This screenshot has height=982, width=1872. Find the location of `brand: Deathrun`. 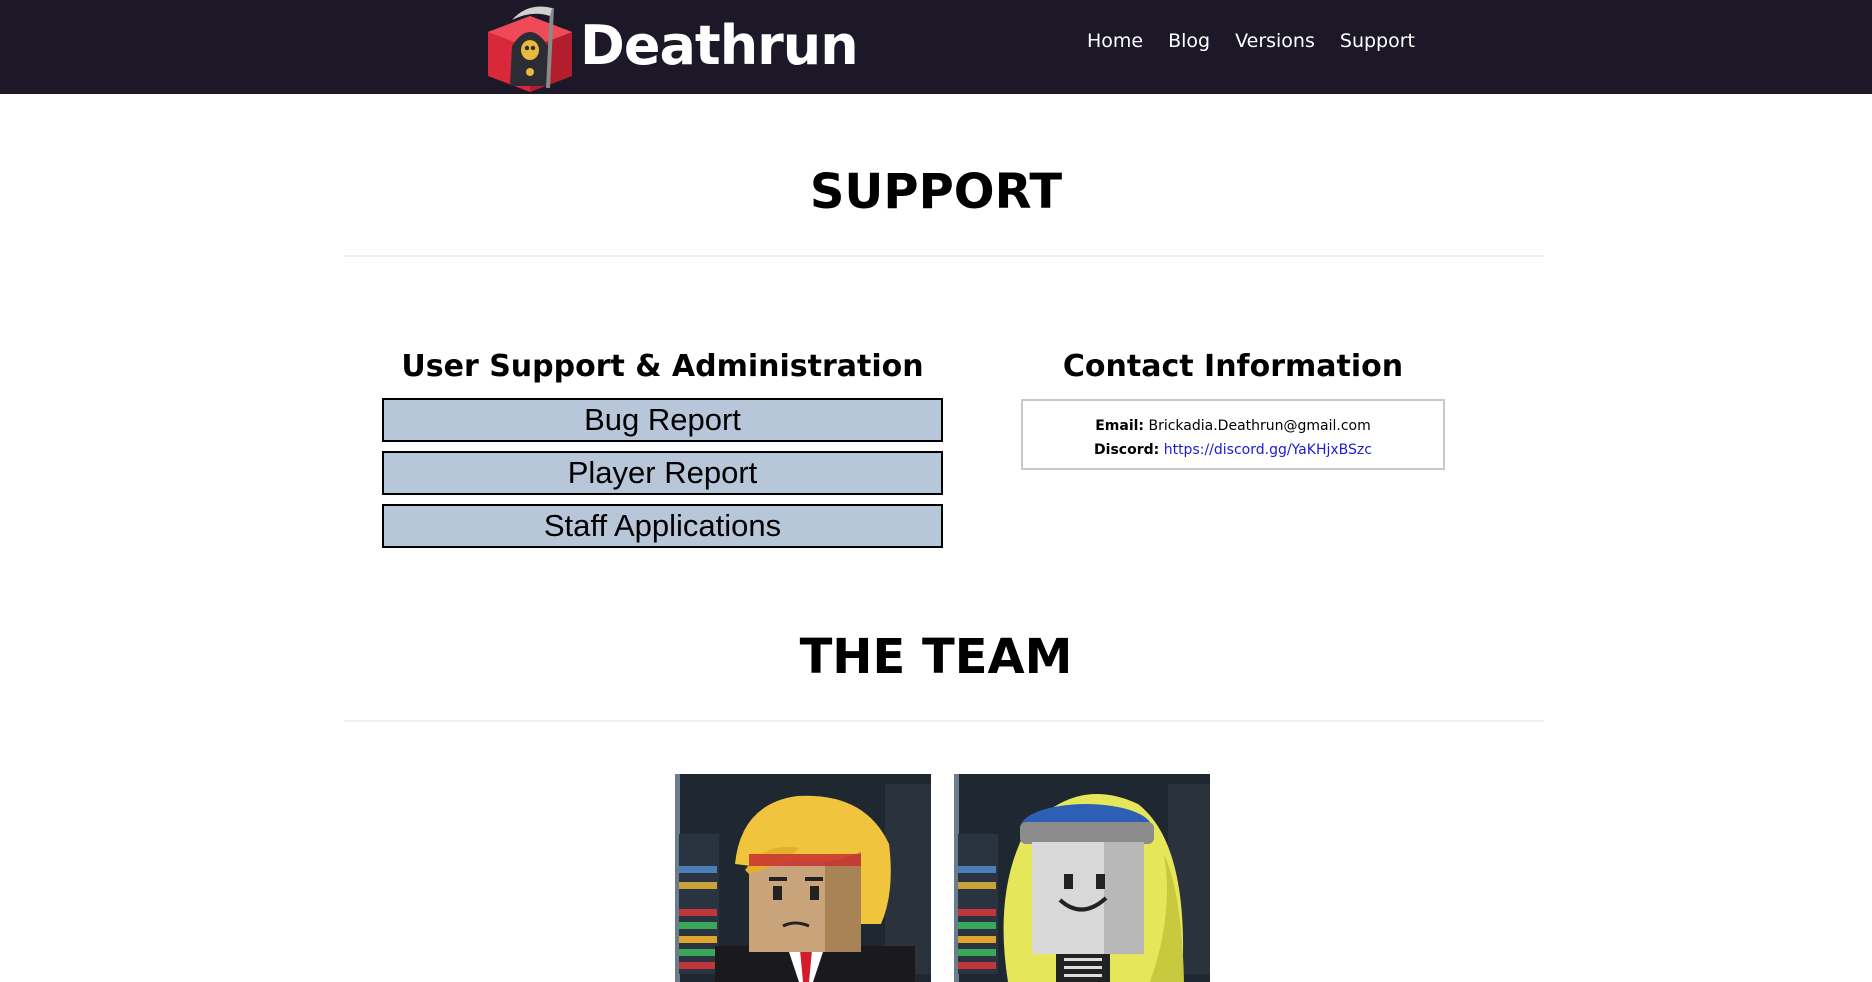

brand: Deathrun is located at coordinates (670, 47).